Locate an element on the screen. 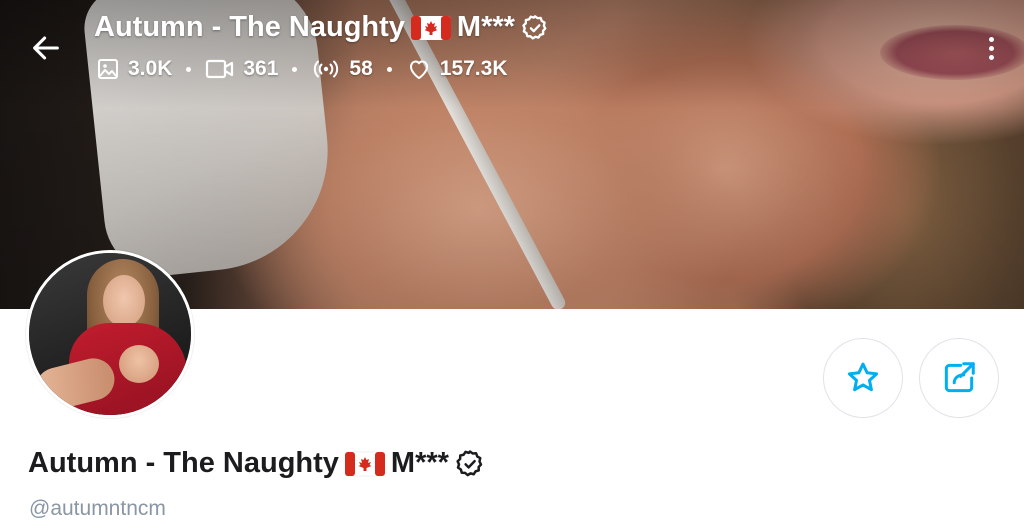 The image size is (1024, 524). profile-handle: @autumntncm is located at coordinates (97, 508).